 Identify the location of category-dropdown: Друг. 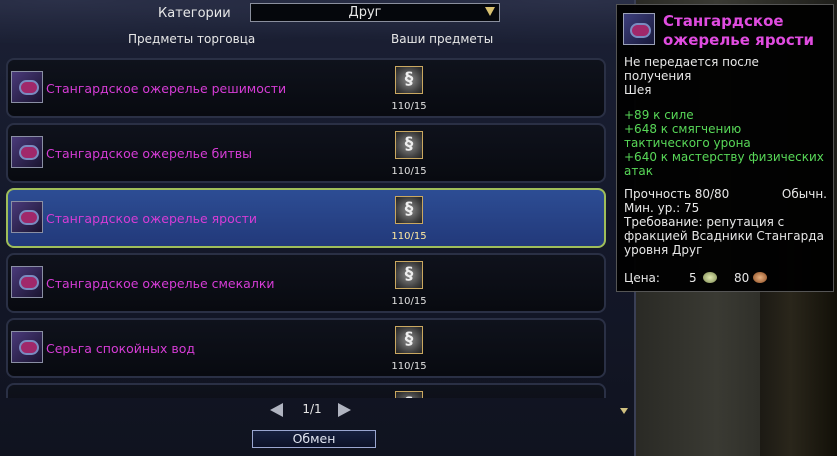
(375, 12).